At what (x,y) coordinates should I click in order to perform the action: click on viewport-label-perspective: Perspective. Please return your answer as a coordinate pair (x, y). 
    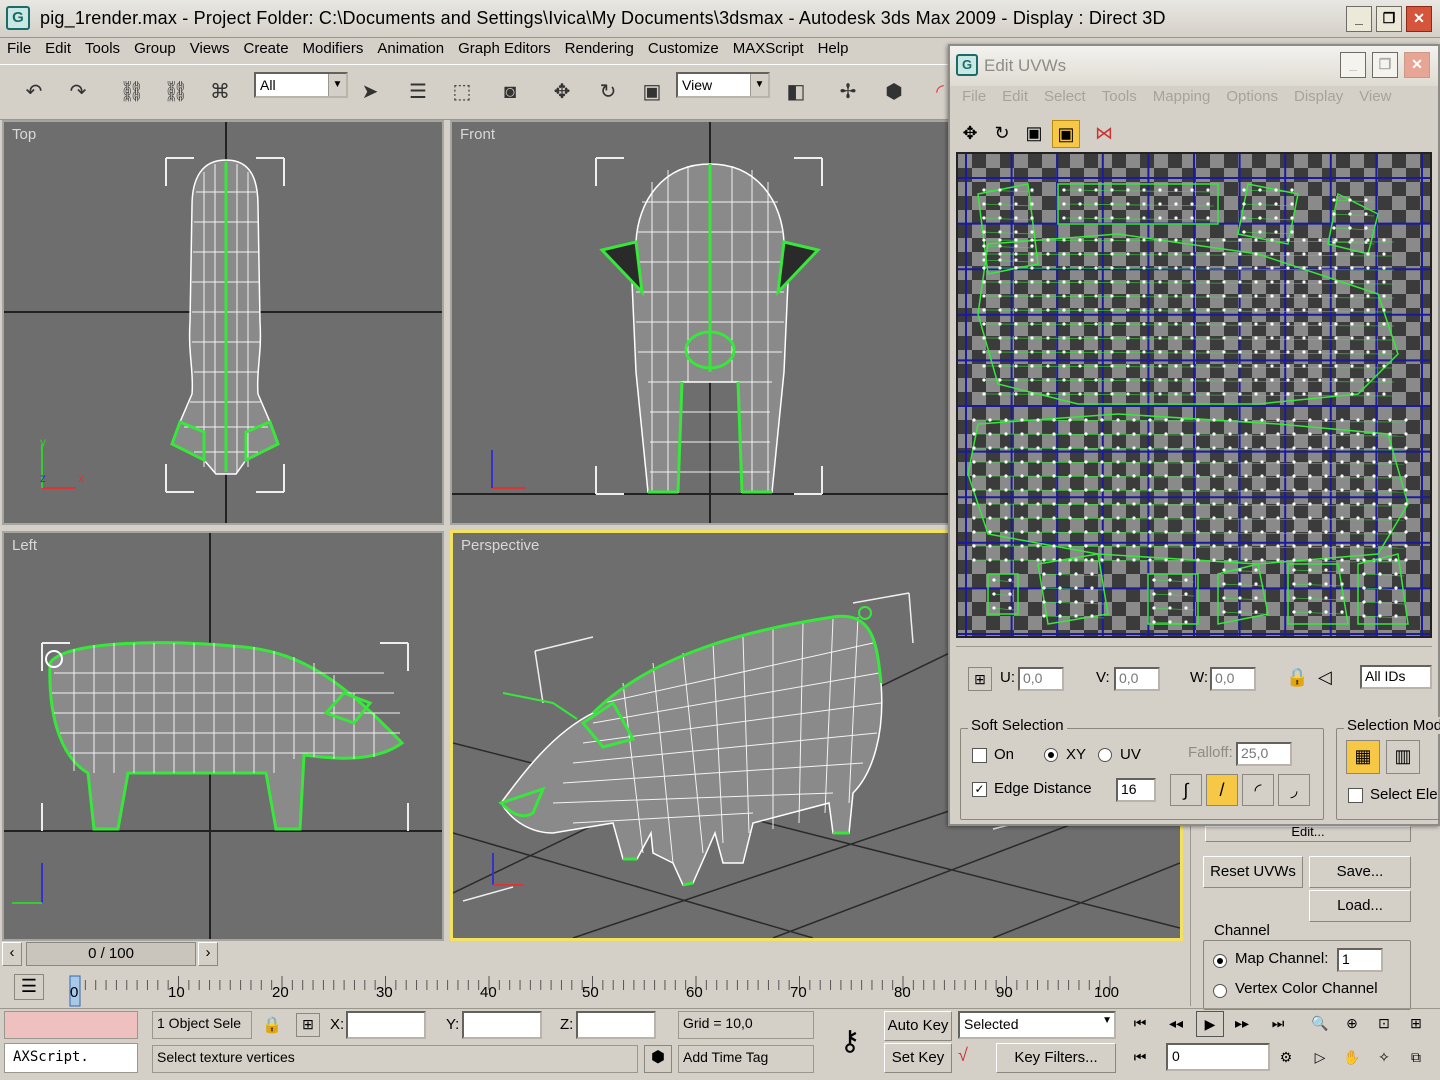
    Looking at the image, I should click on (500, 545).